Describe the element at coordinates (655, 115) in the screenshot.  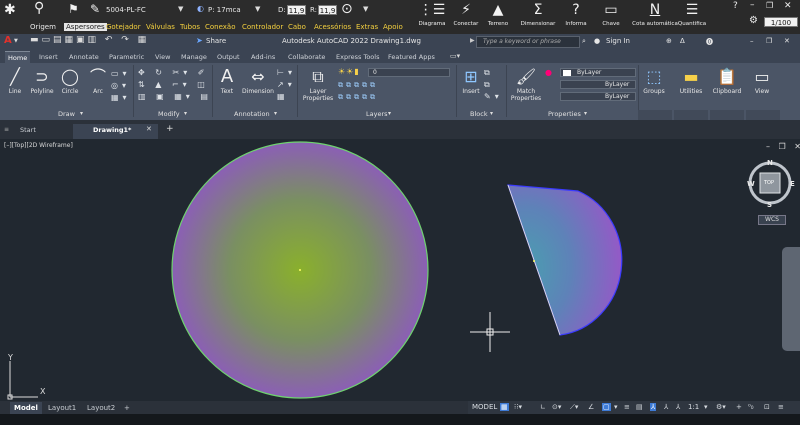
I see `groups-dropdown` at that location.